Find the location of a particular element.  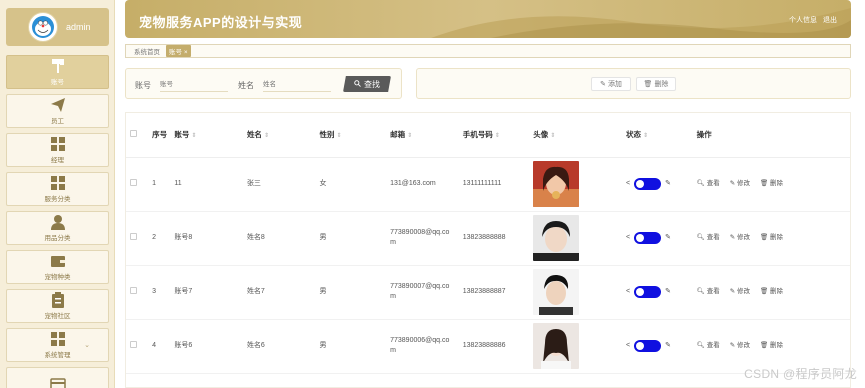

cell-phone: 13111111111 is located at coordinates (494, 184).